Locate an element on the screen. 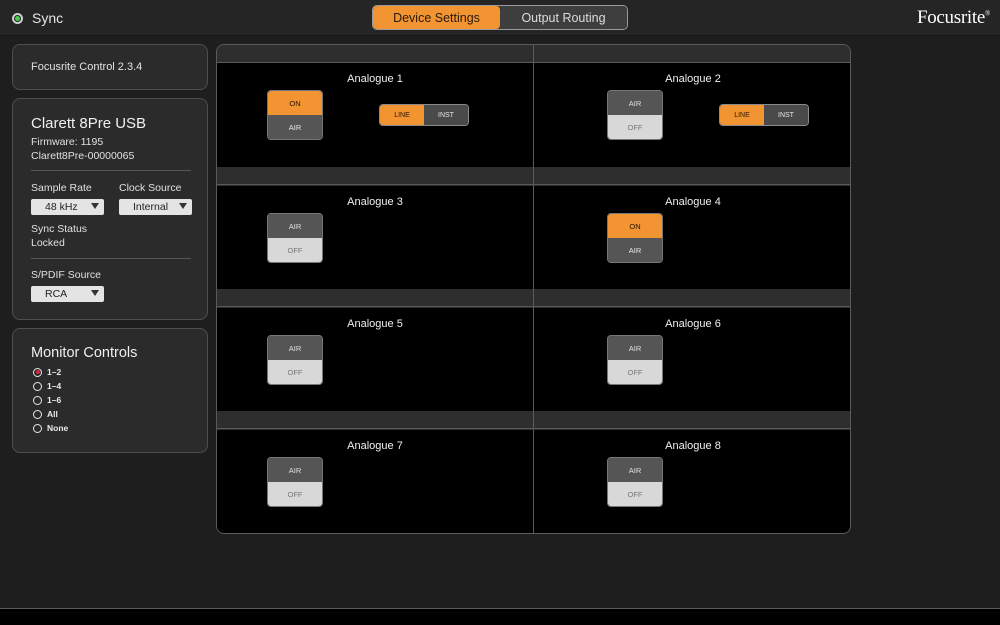  clock-source-value: Internal is located at coordinates (151, 207).